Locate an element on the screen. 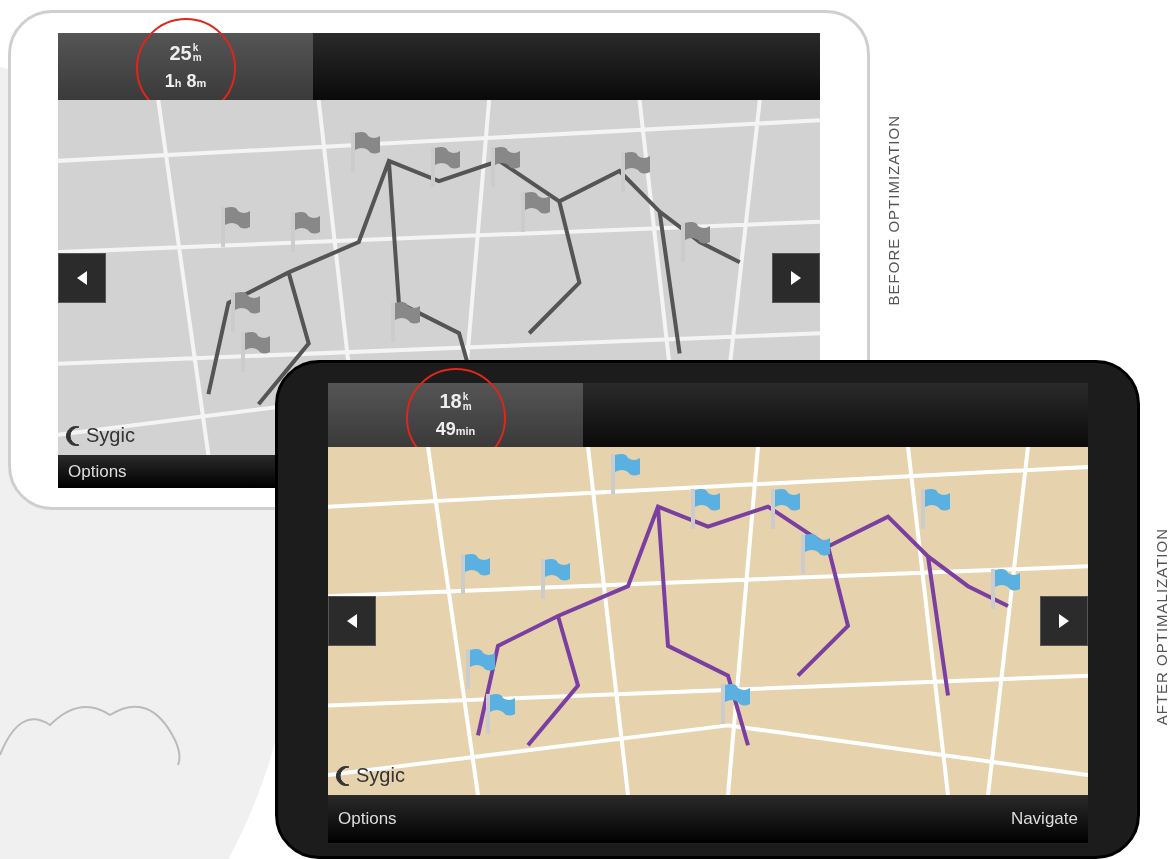 This screenshot has height=859, width=1172. softkey-button: Navigate is located at coordinates (1044, 819).